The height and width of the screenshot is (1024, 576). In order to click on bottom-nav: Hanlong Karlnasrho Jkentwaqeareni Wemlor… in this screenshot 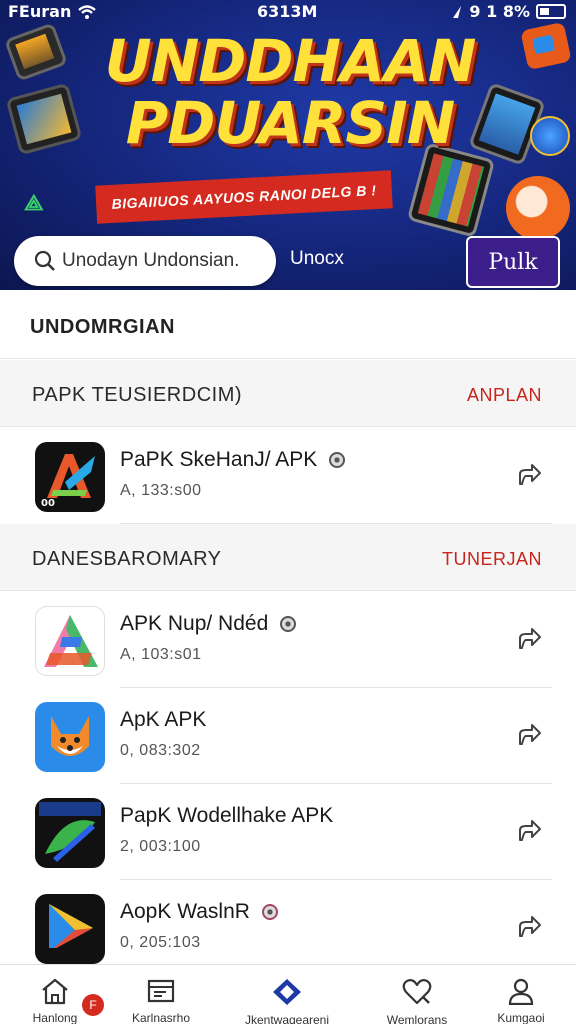, I will do `click(288, 994)`.